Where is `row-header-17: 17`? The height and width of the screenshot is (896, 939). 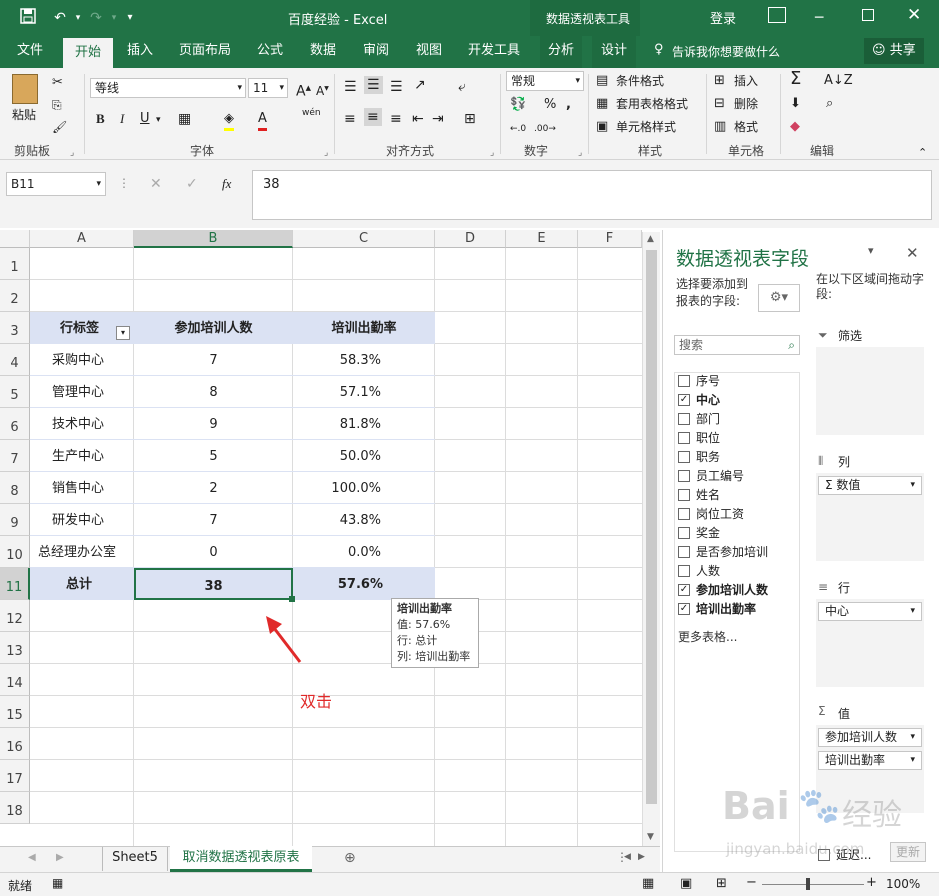 row-header-17: 17 is located at coordinates (15, 776).